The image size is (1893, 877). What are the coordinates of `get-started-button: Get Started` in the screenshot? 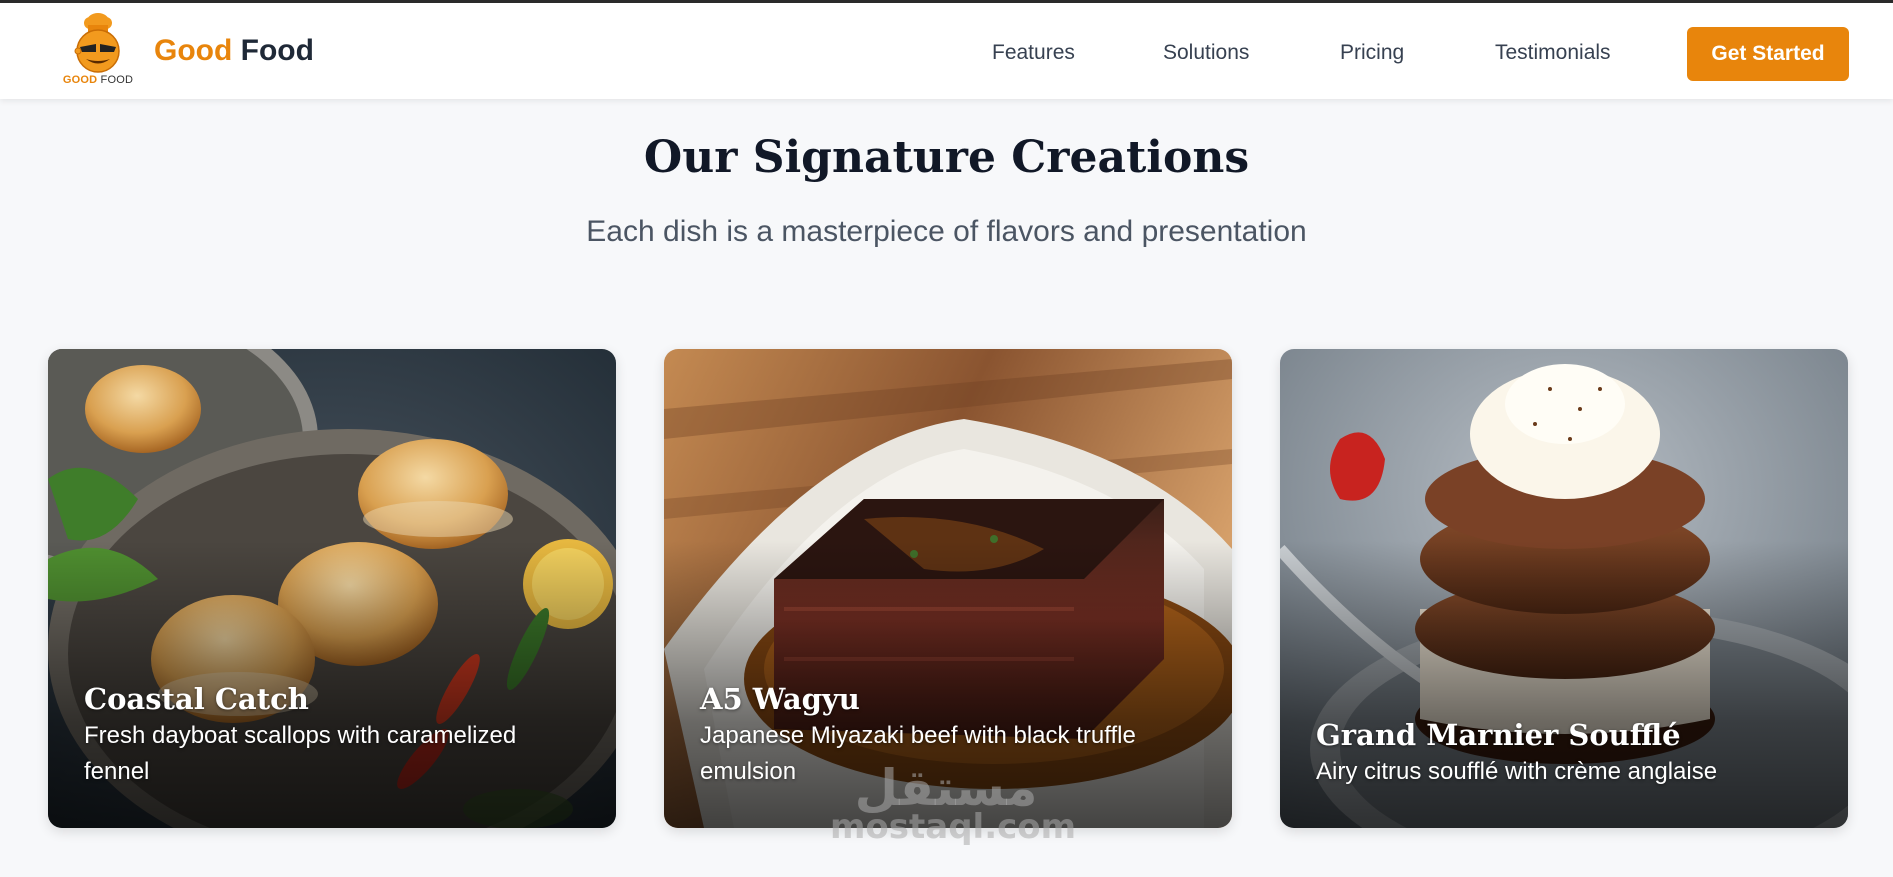 It's located at (1768, 54).